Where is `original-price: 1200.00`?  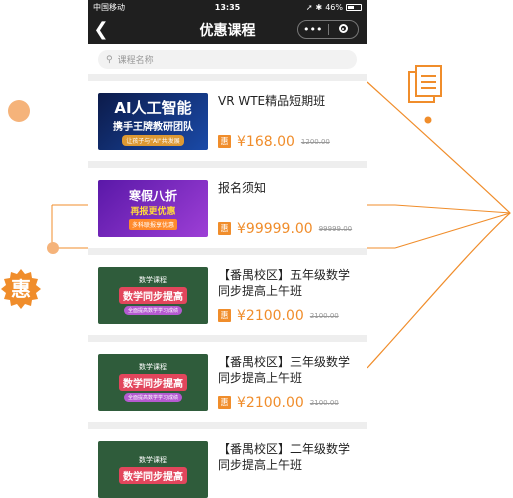
original-price: 1200.00 is located at coordinates (315, 141).